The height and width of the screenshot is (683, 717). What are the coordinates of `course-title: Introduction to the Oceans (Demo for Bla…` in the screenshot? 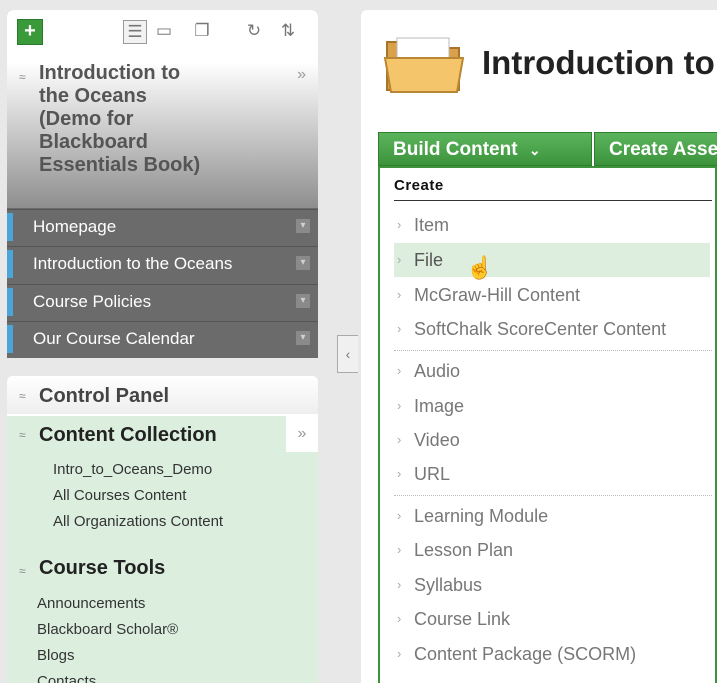 It's located at (154, 119).